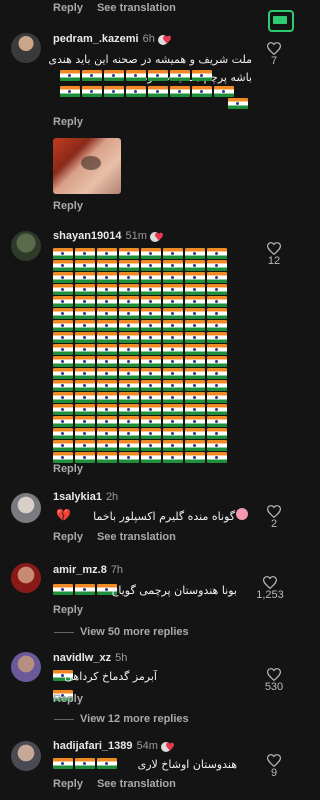  Describe the element at coordinates (87, 166) in the screenshot. I see `comment-image` at that location.